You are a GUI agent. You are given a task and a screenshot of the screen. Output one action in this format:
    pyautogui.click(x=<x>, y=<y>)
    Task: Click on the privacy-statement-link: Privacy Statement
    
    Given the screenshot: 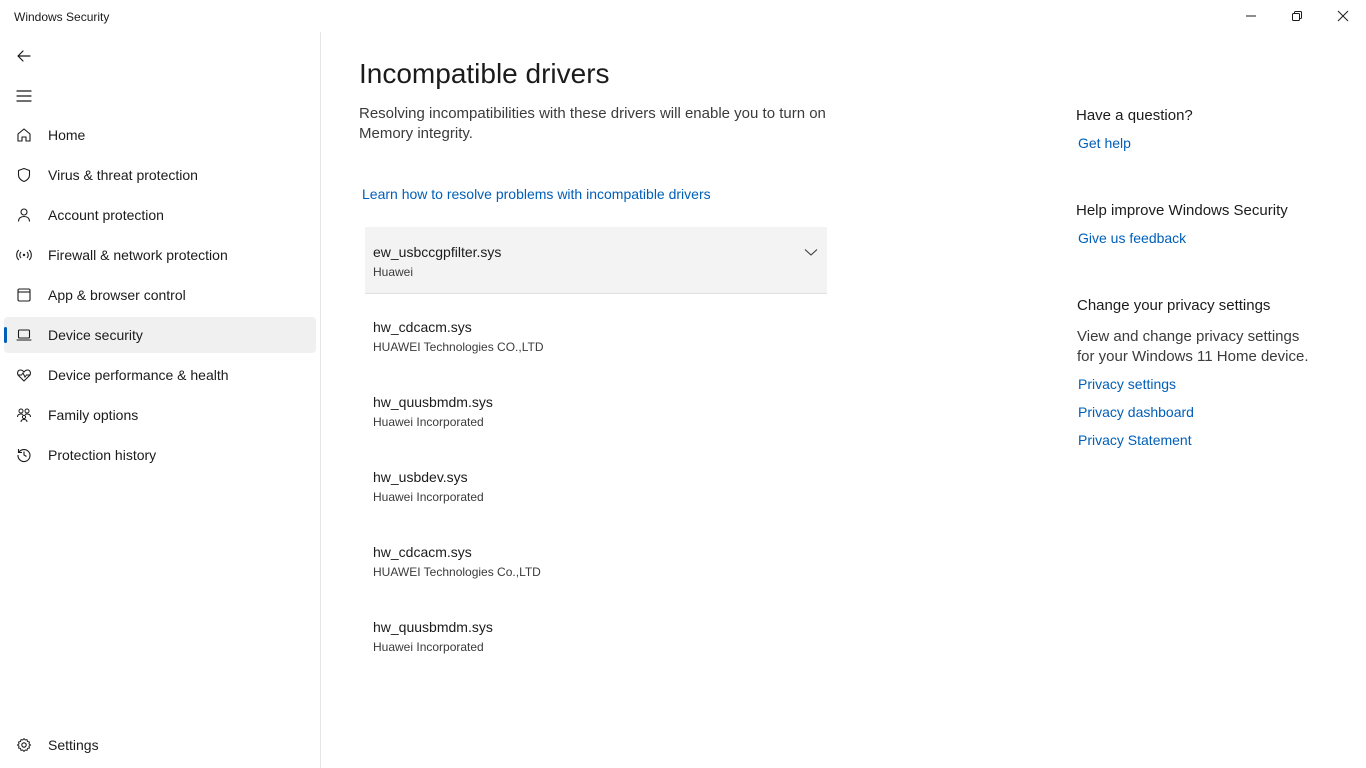 What is the action you would take?
    pyautogui.click(x=1217, y=440)
    